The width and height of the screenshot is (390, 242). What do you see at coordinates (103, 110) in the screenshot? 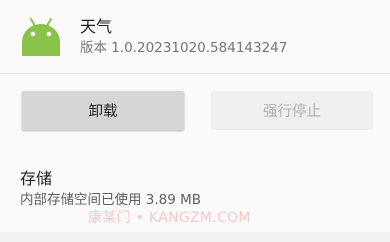
I see `uninstall-button: 卸载` at bounding box center [103, 110].